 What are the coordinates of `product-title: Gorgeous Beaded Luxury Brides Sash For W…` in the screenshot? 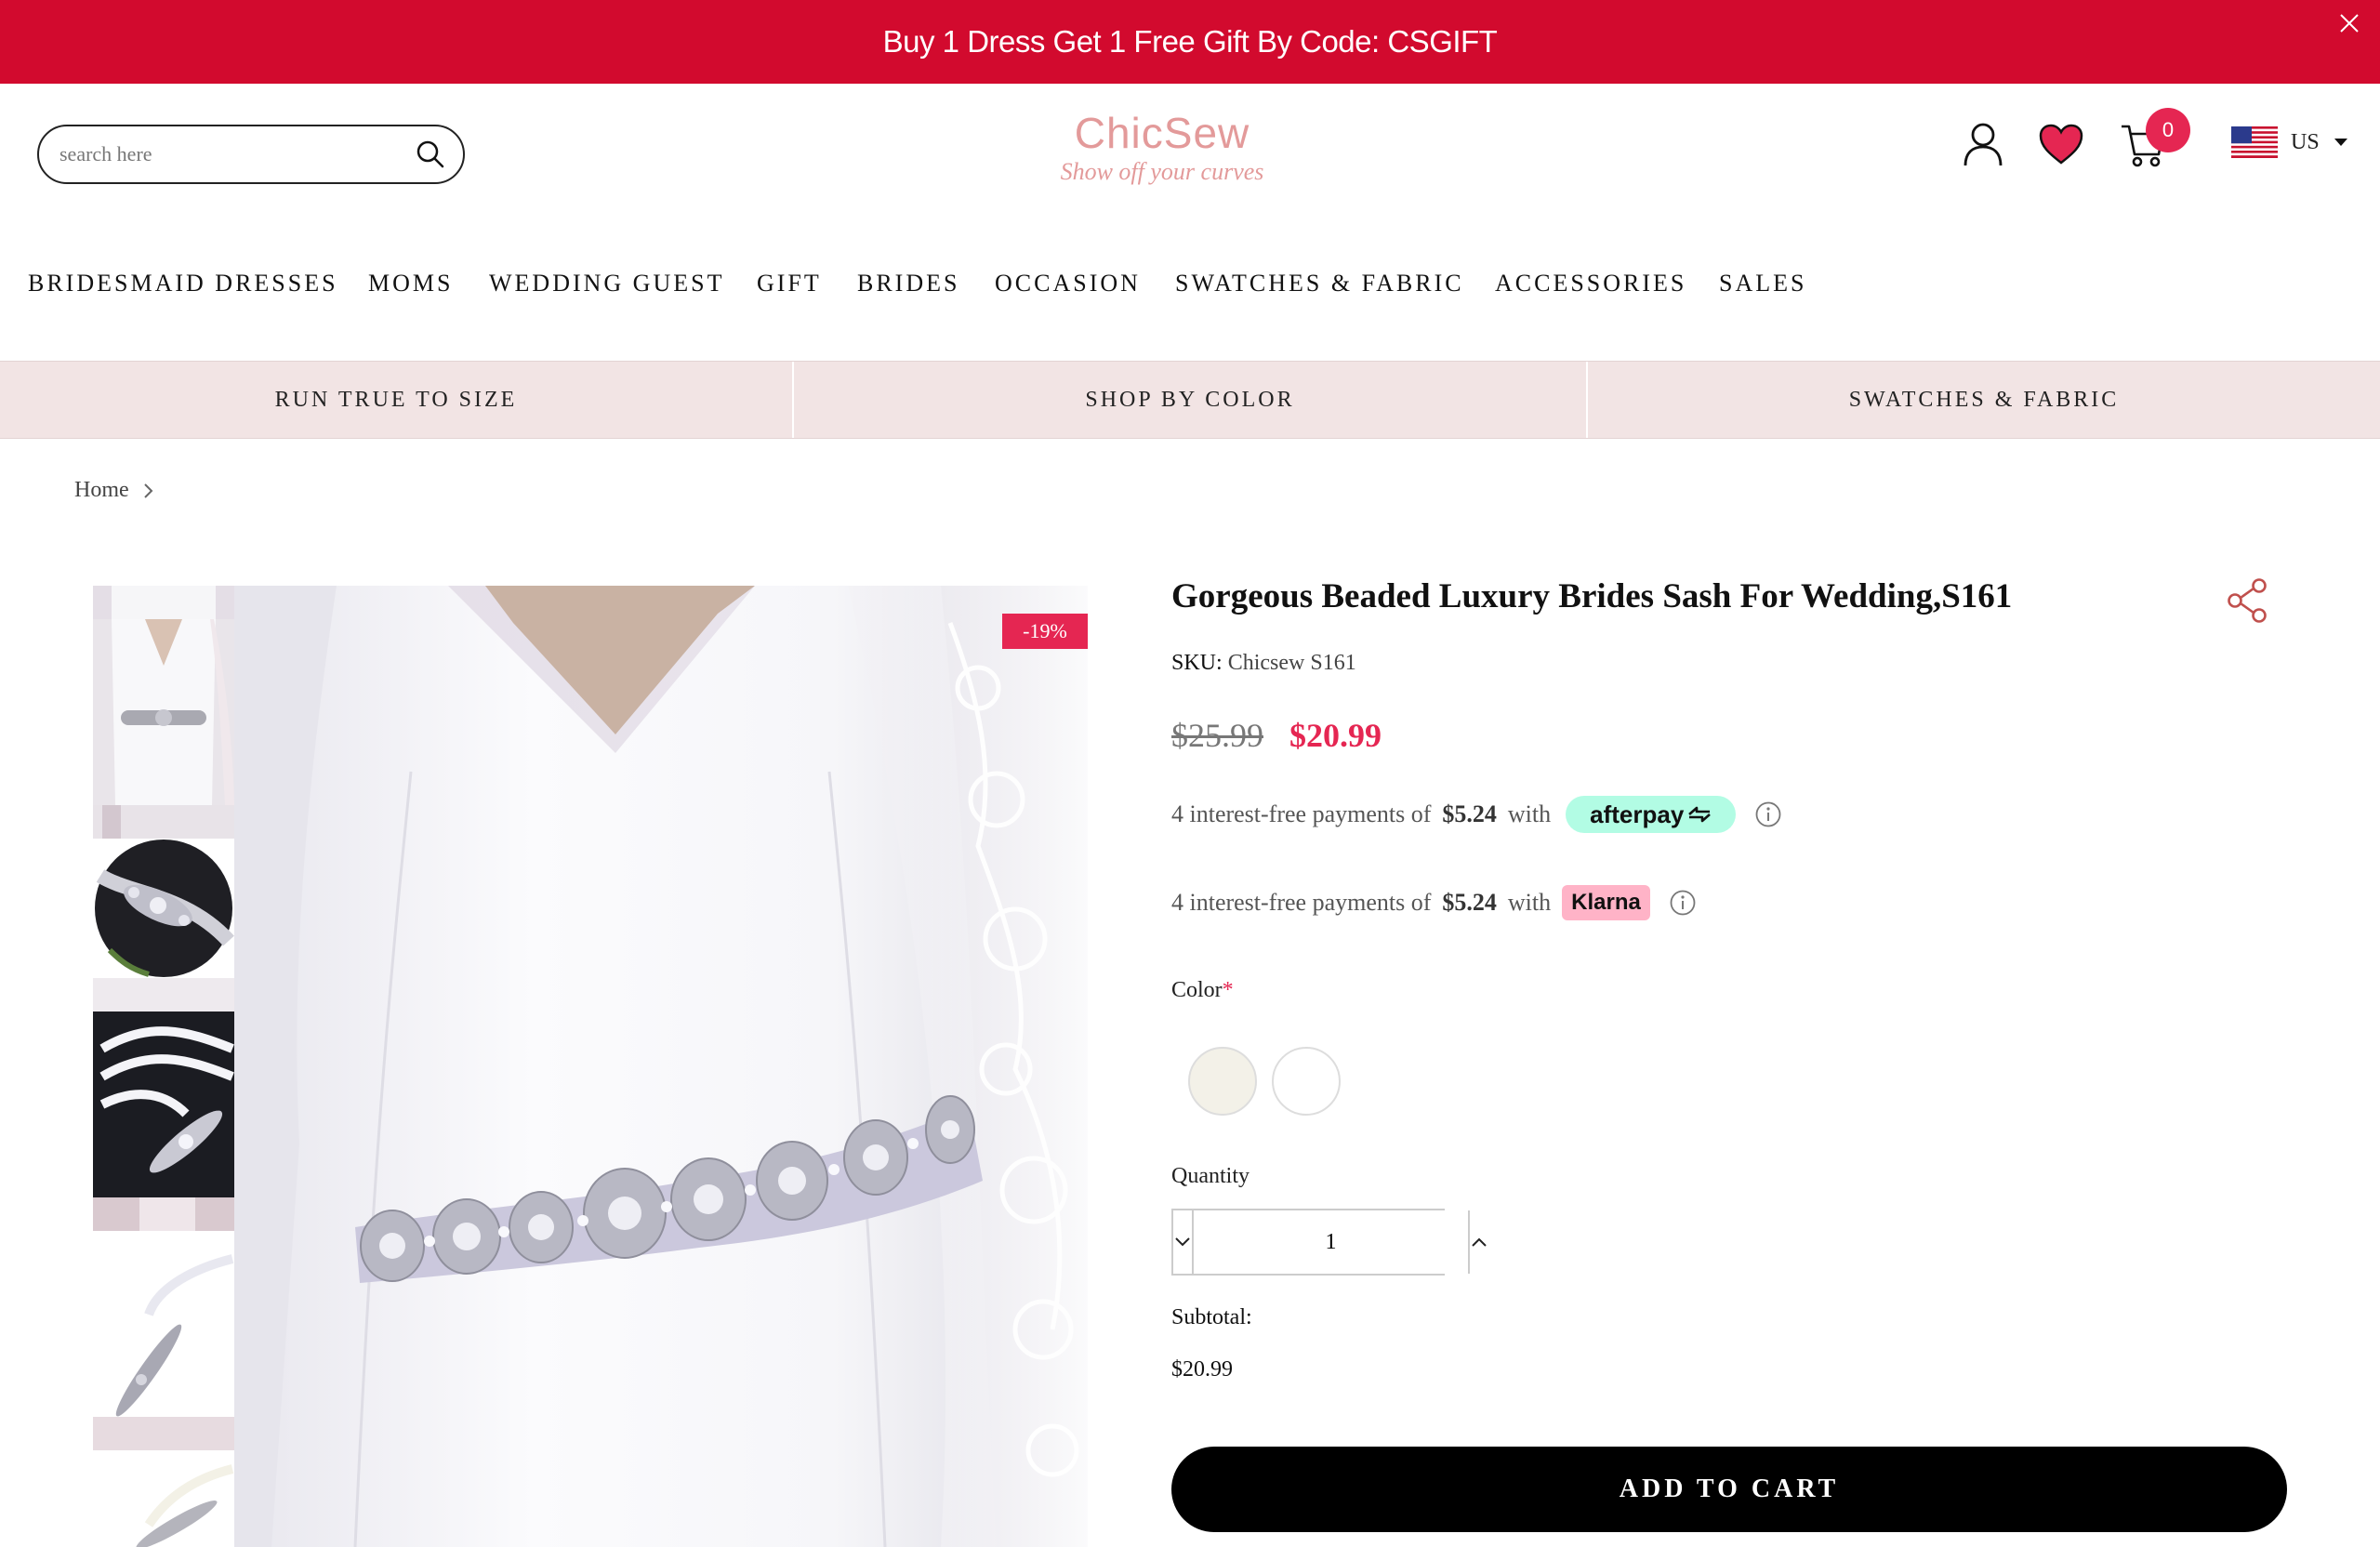 It's located at (1592, 596).